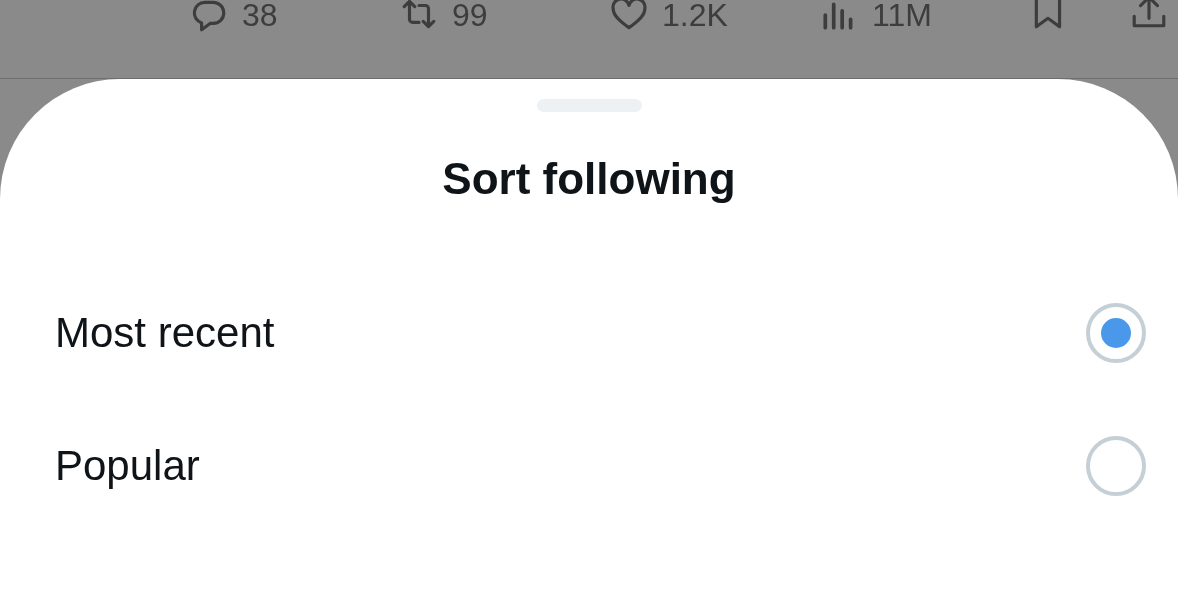 This screenshot has width=1178, height=609. I want to click on reply-count: 38, so click(260, 17).